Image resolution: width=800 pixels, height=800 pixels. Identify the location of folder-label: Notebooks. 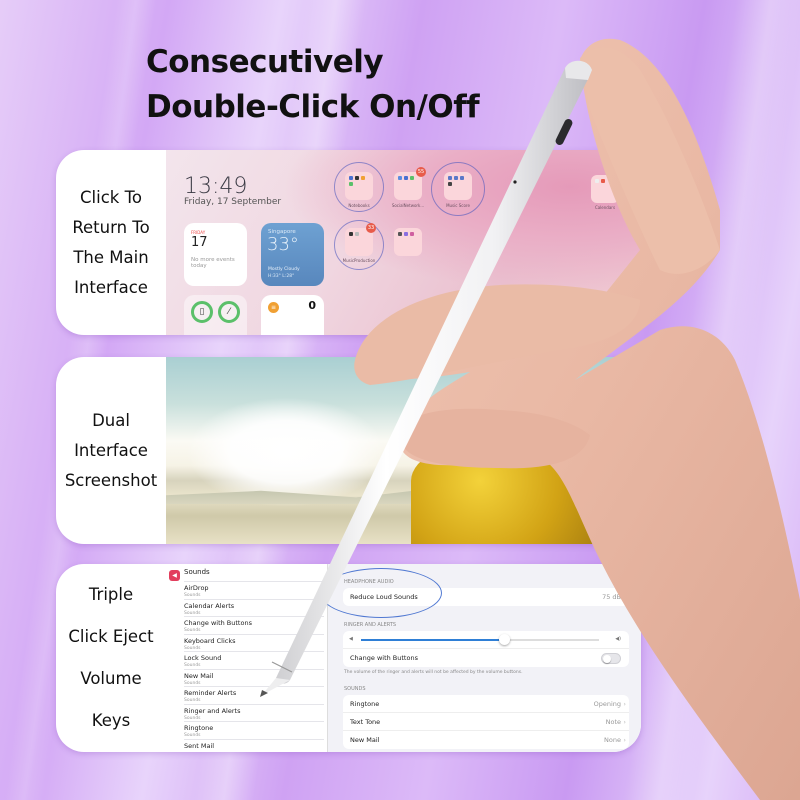
(359, 205).